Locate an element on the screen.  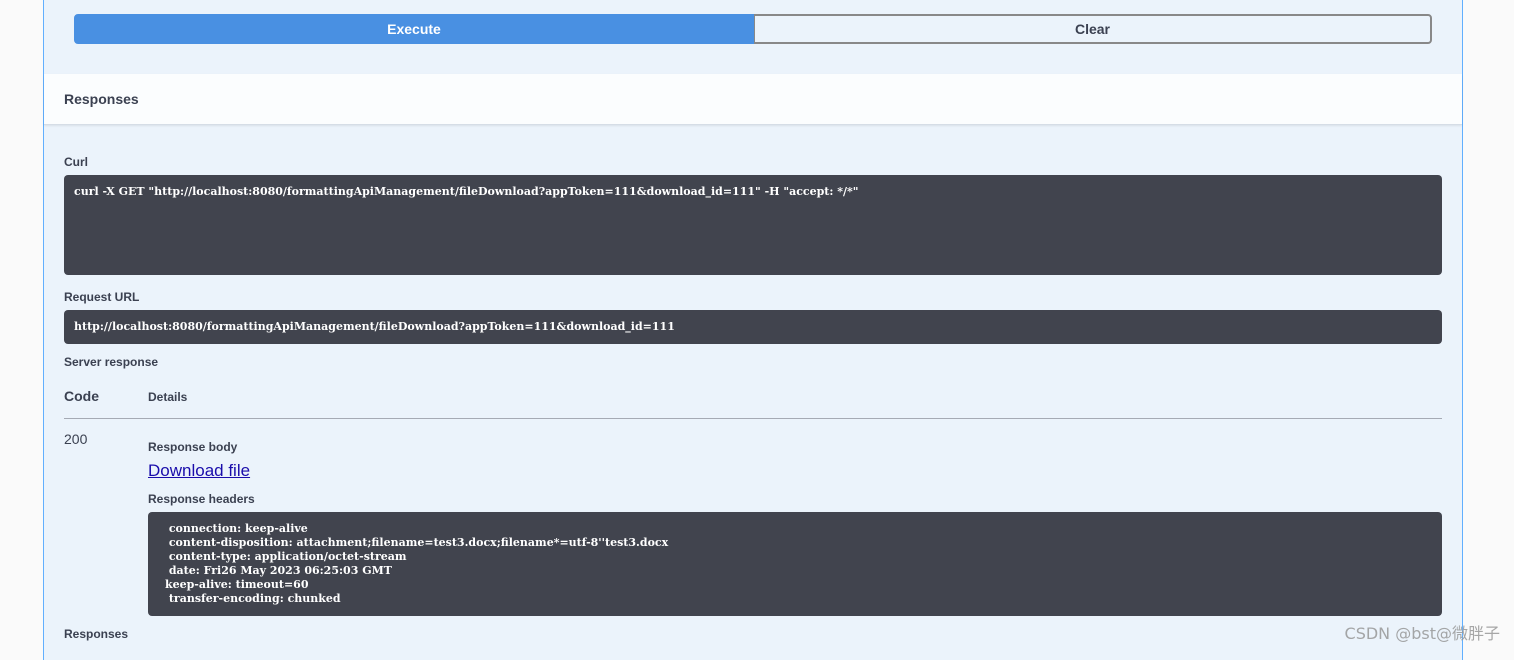
table-header-code: Code is located at coordinates (81, 396).